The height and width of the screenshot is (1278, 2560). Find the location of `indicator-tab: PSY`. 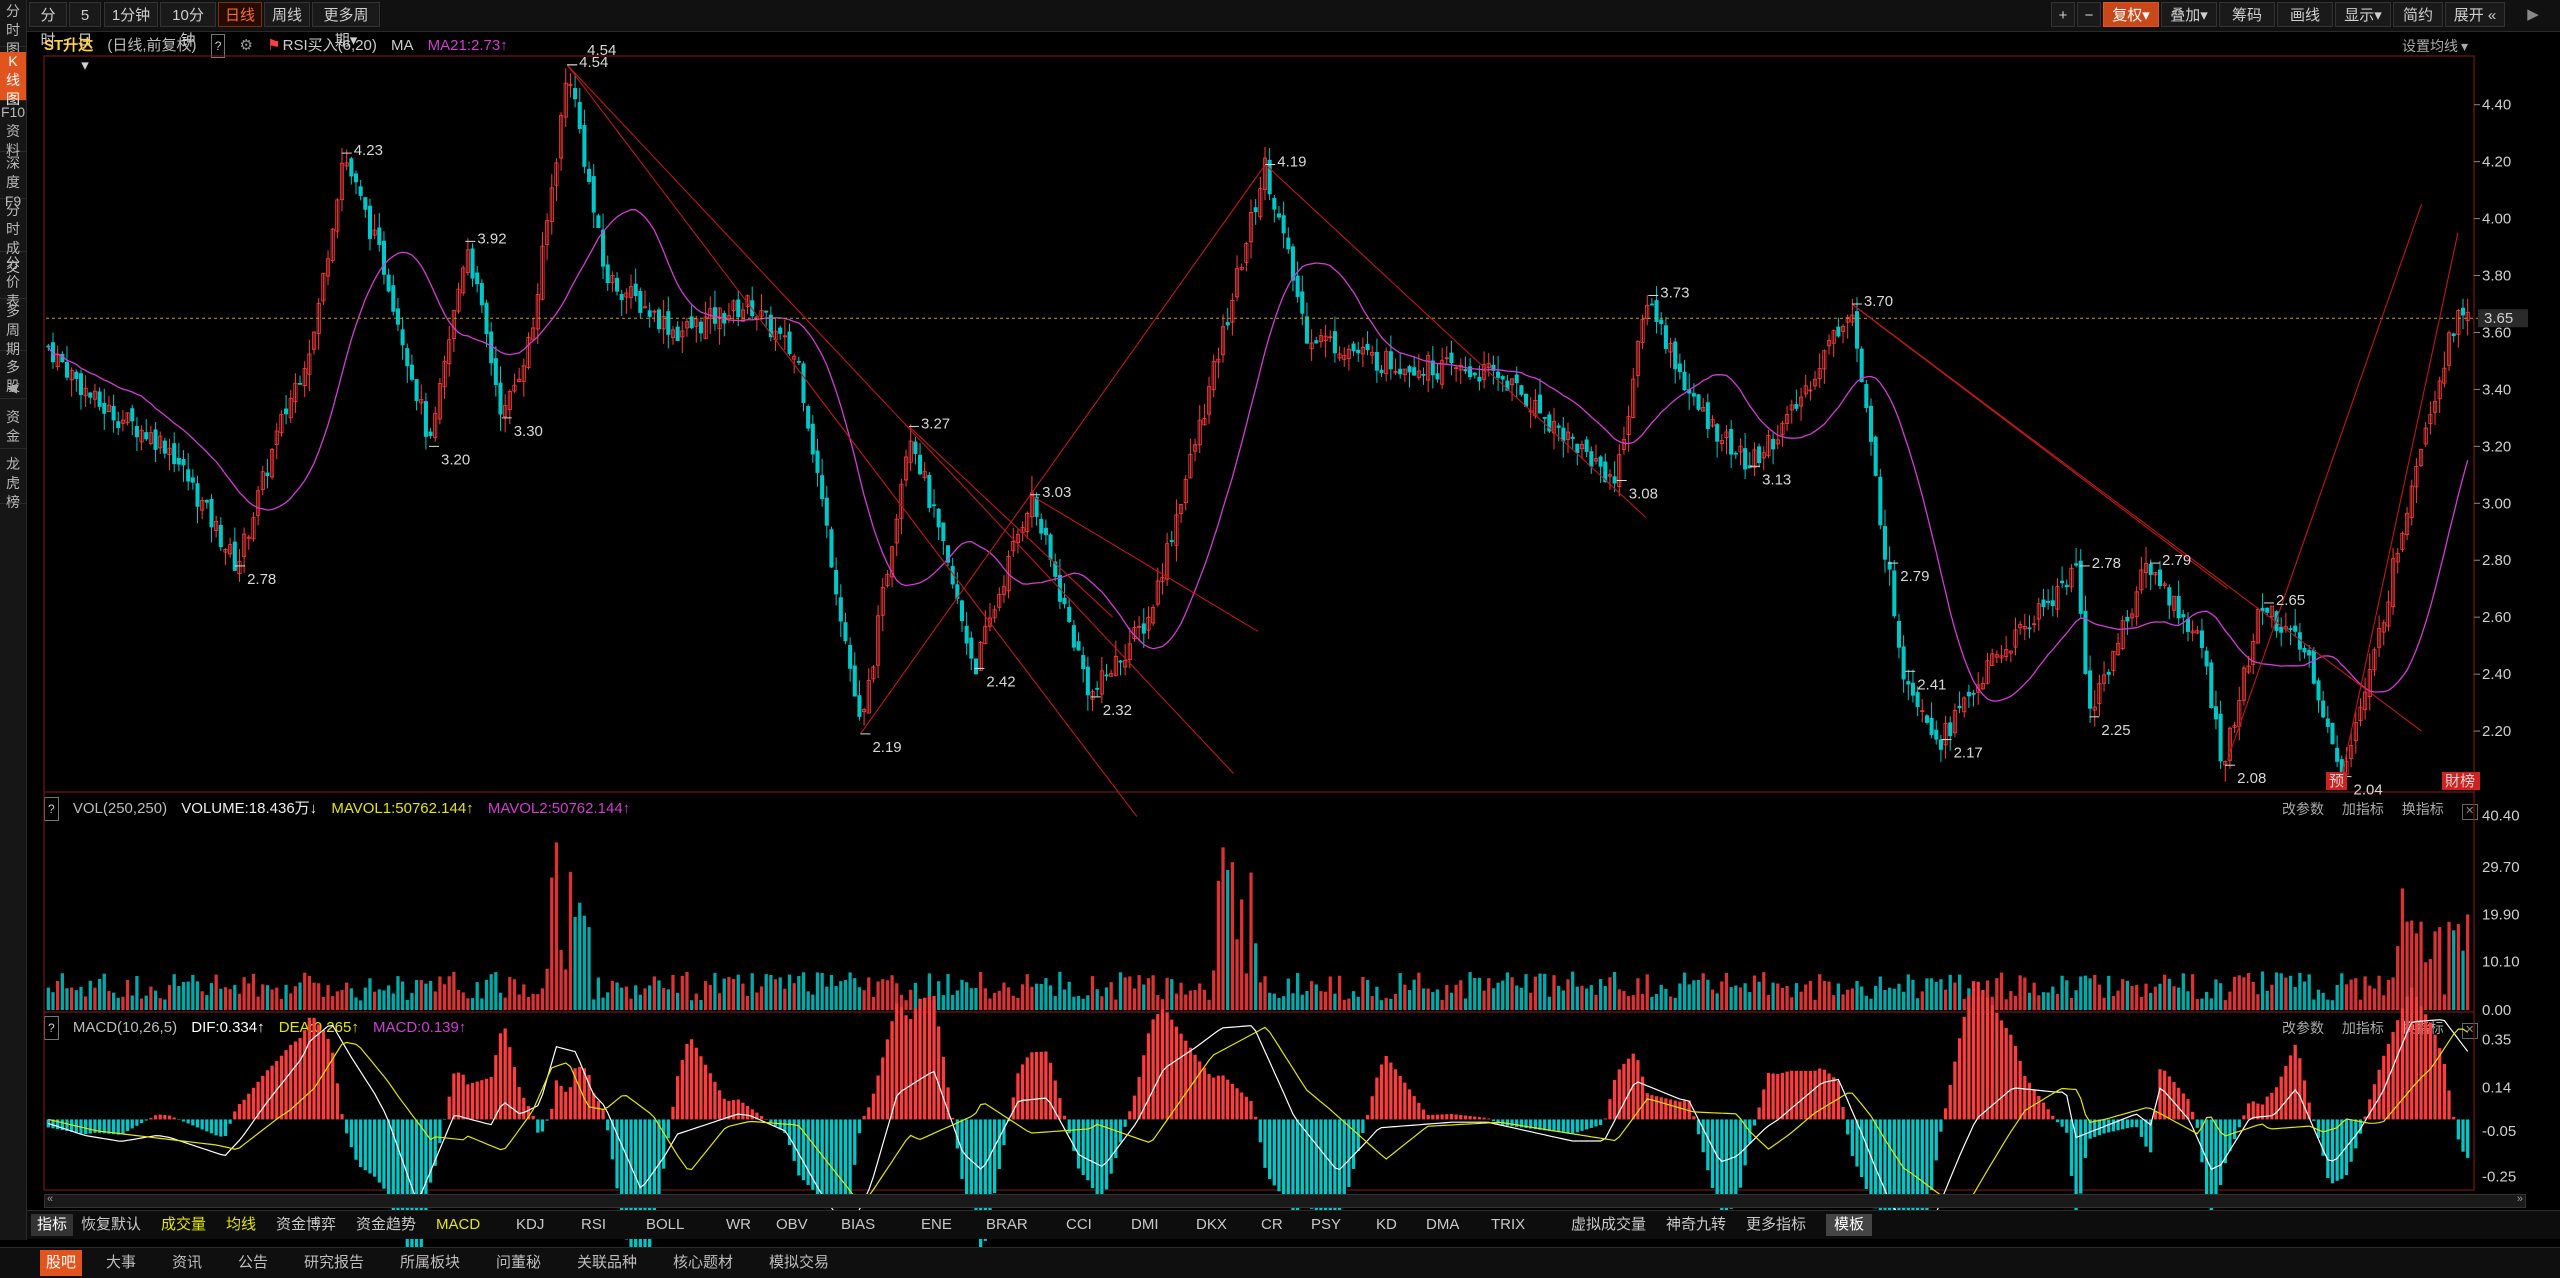

indicator-tab: PSY is located at coordinates (1326, 1225).